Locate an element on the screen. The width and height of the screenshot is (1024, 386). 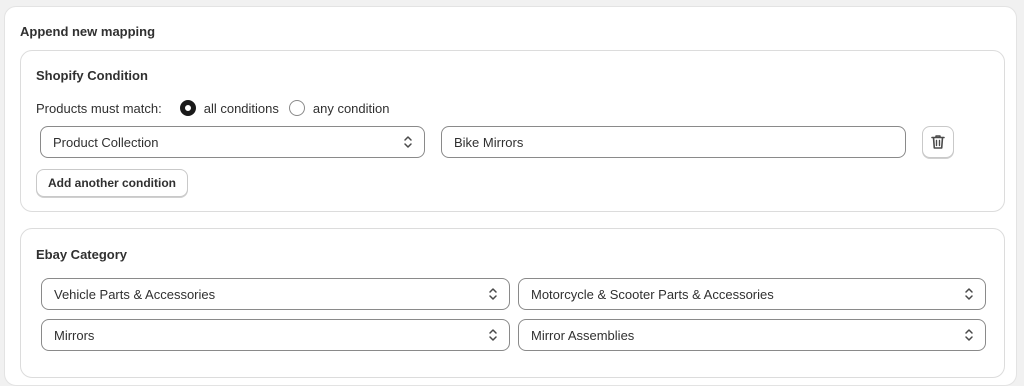
shopify-condition-title: Shopify Condition is located at coordinates (92, 75).